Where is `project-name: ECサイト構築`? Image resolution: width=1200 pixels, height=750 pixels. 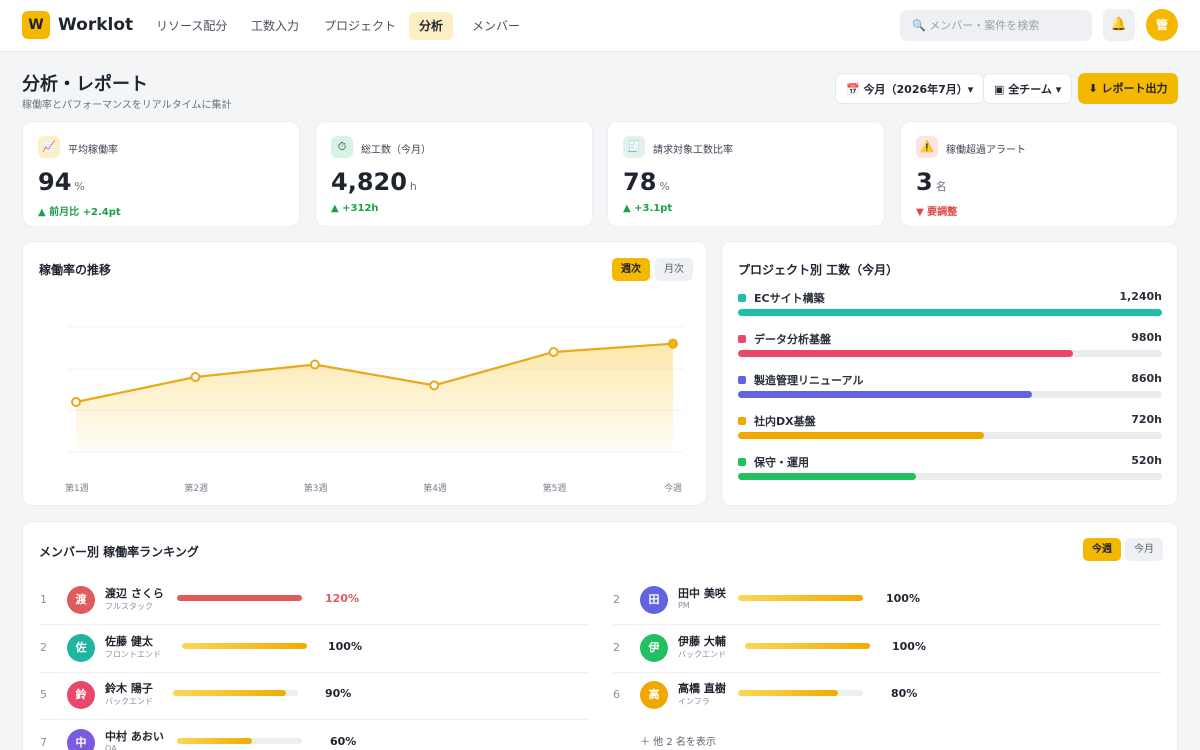
project-name: ECサイト構築 is located at coordinates (789, 298).